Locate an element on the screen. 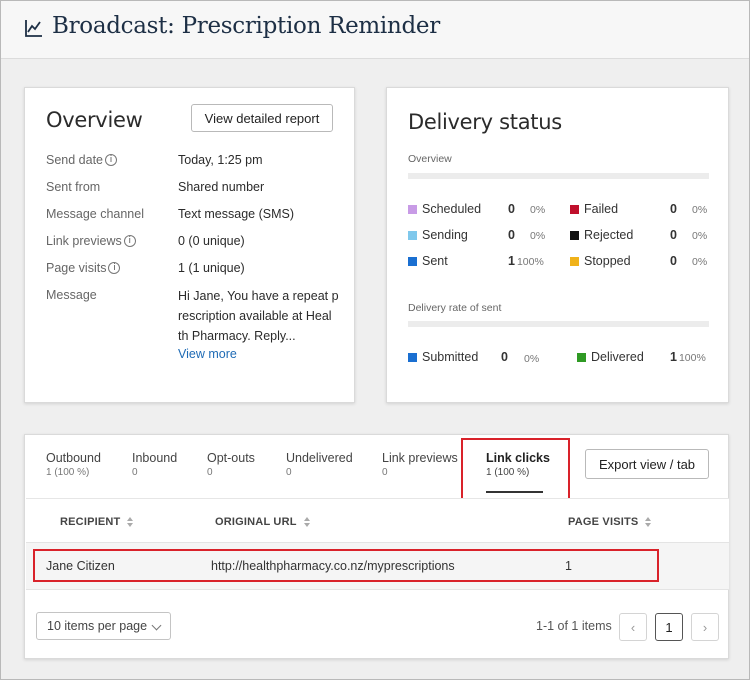 The width and height of the screenshot is (750, 680). sent-from-label: Sent from is located at coordinates (73, 187).